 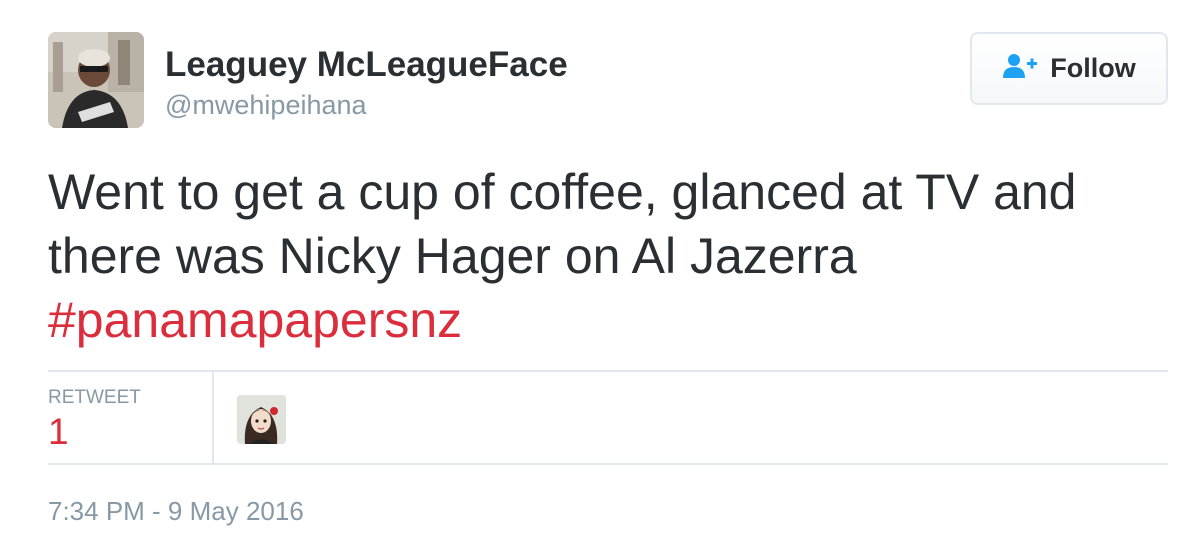 What do you see at coordinates (94, 398) in the screenshot?
I see `retweet-label: RETWEET` at bounding box center [94, 398].